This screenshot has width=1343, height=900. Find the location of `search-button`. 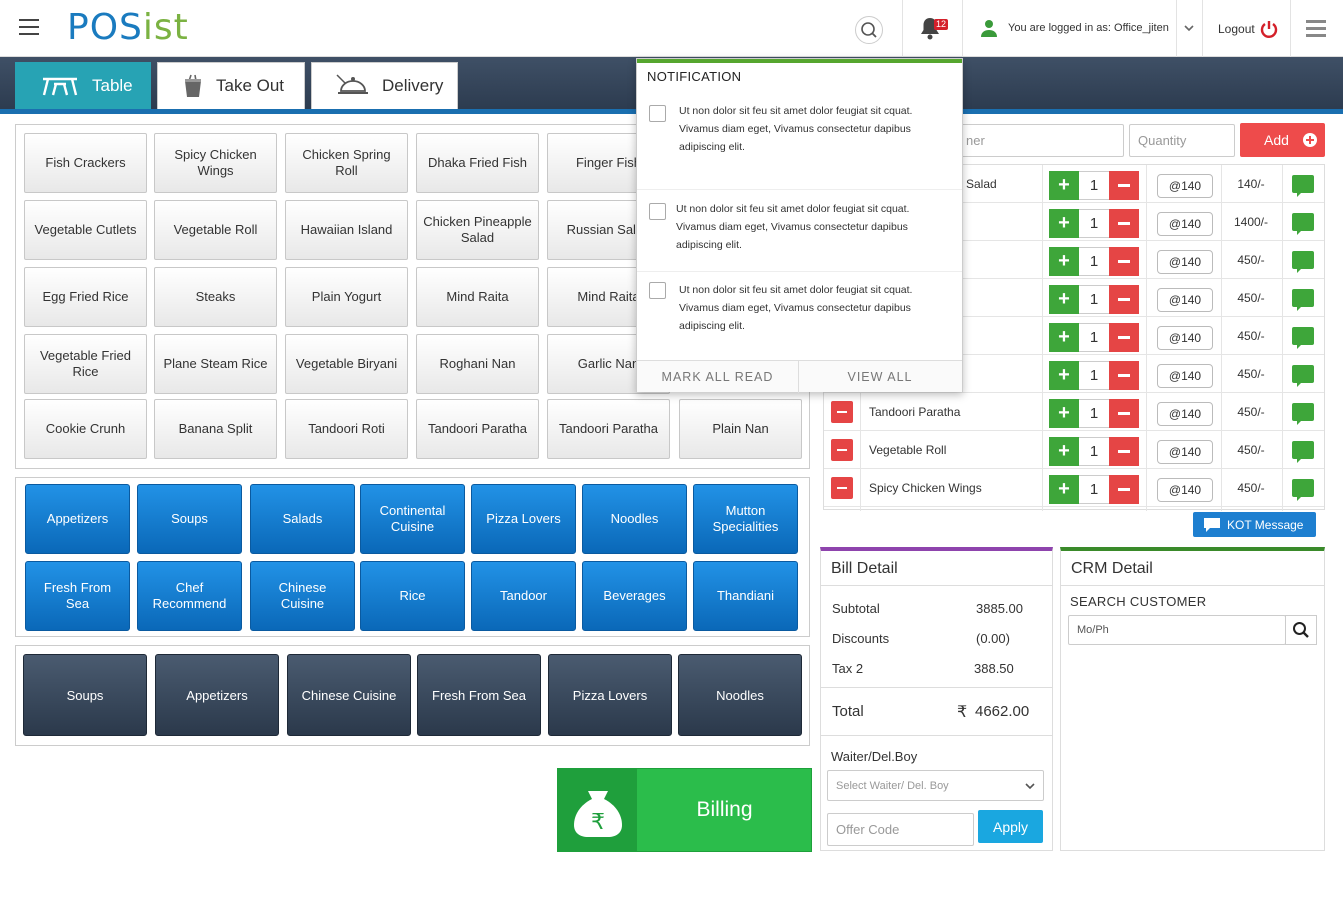

search-button is located at coordinates (869, 30).